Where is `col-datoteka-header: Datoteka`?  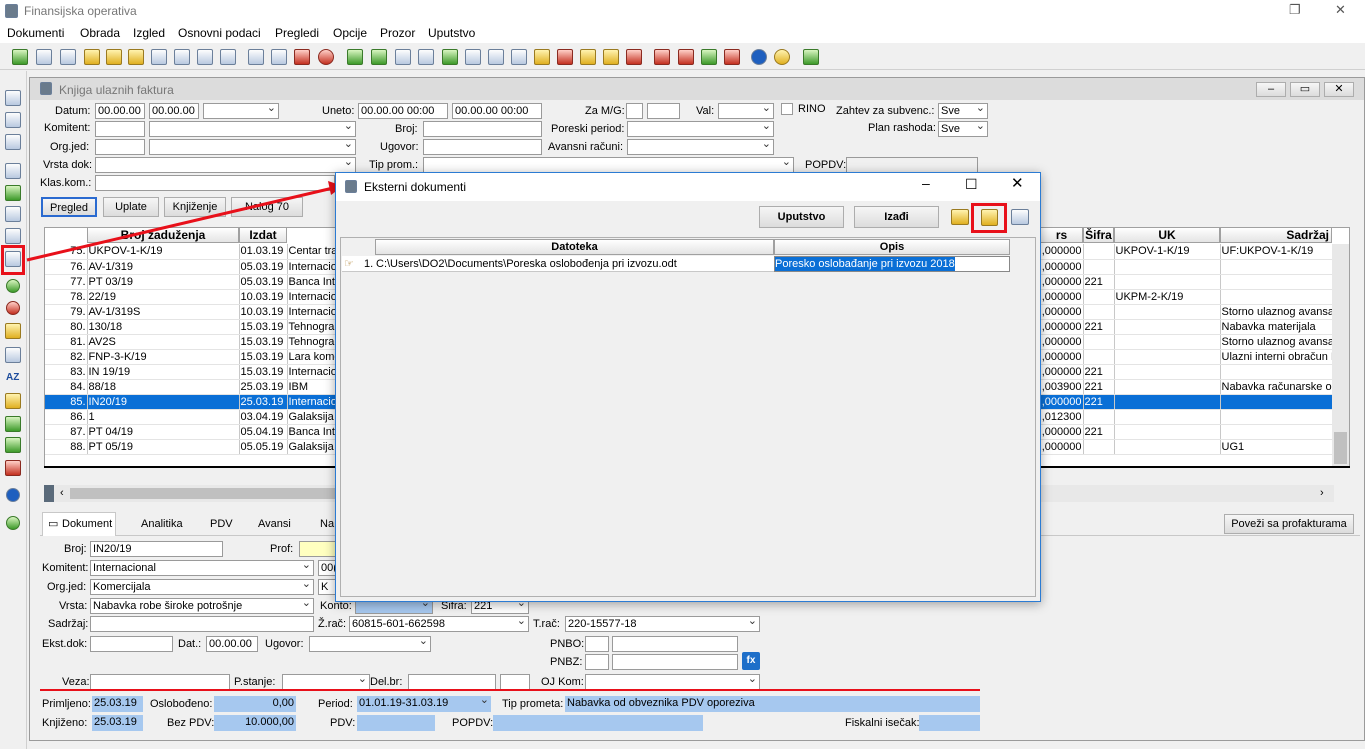
col-datoteka-header: Datoteka is located at coordinates (574, 247).